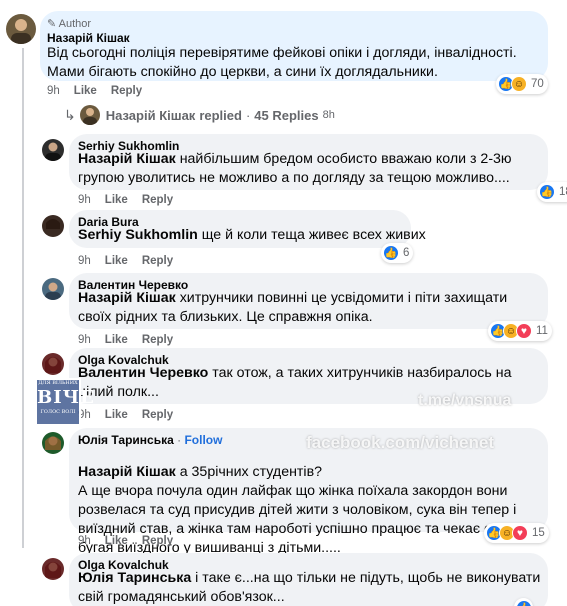 Image resolution: width=567 pixels, height=606 pixels. What do you see at coordinates (134, 578) in the screenshot?
I see `mention-link: Юлія Таринська` at bounding box center [134, 578].